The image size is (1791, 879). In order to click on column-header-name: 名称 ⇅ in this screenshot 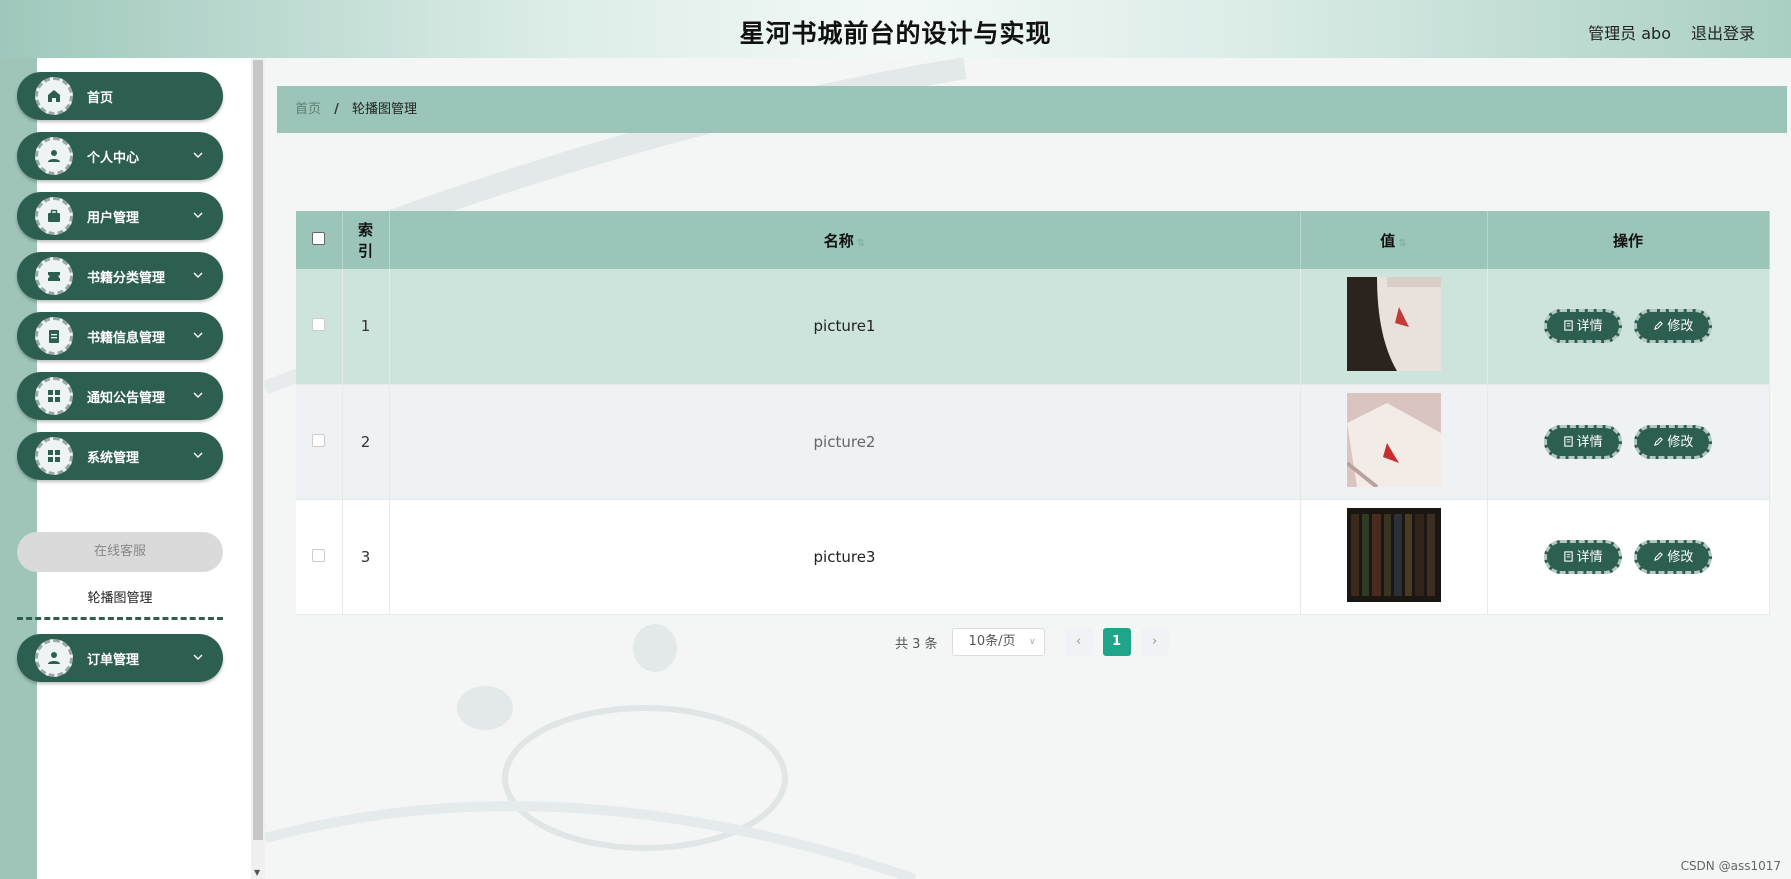, I will do `click(845, 240)`.